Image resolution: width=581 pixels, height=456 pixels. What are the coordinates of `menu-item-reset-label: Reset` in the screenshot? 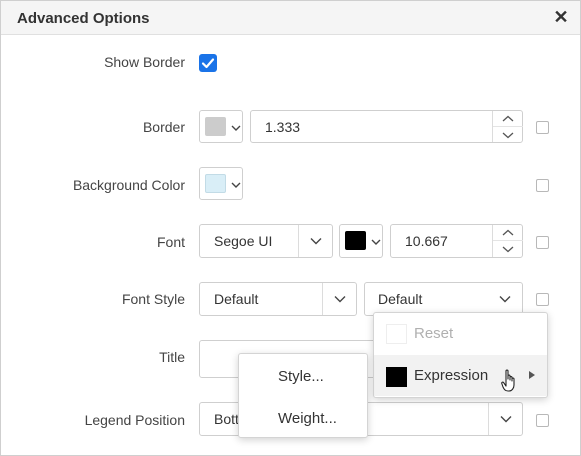 It's located at (434, 333).